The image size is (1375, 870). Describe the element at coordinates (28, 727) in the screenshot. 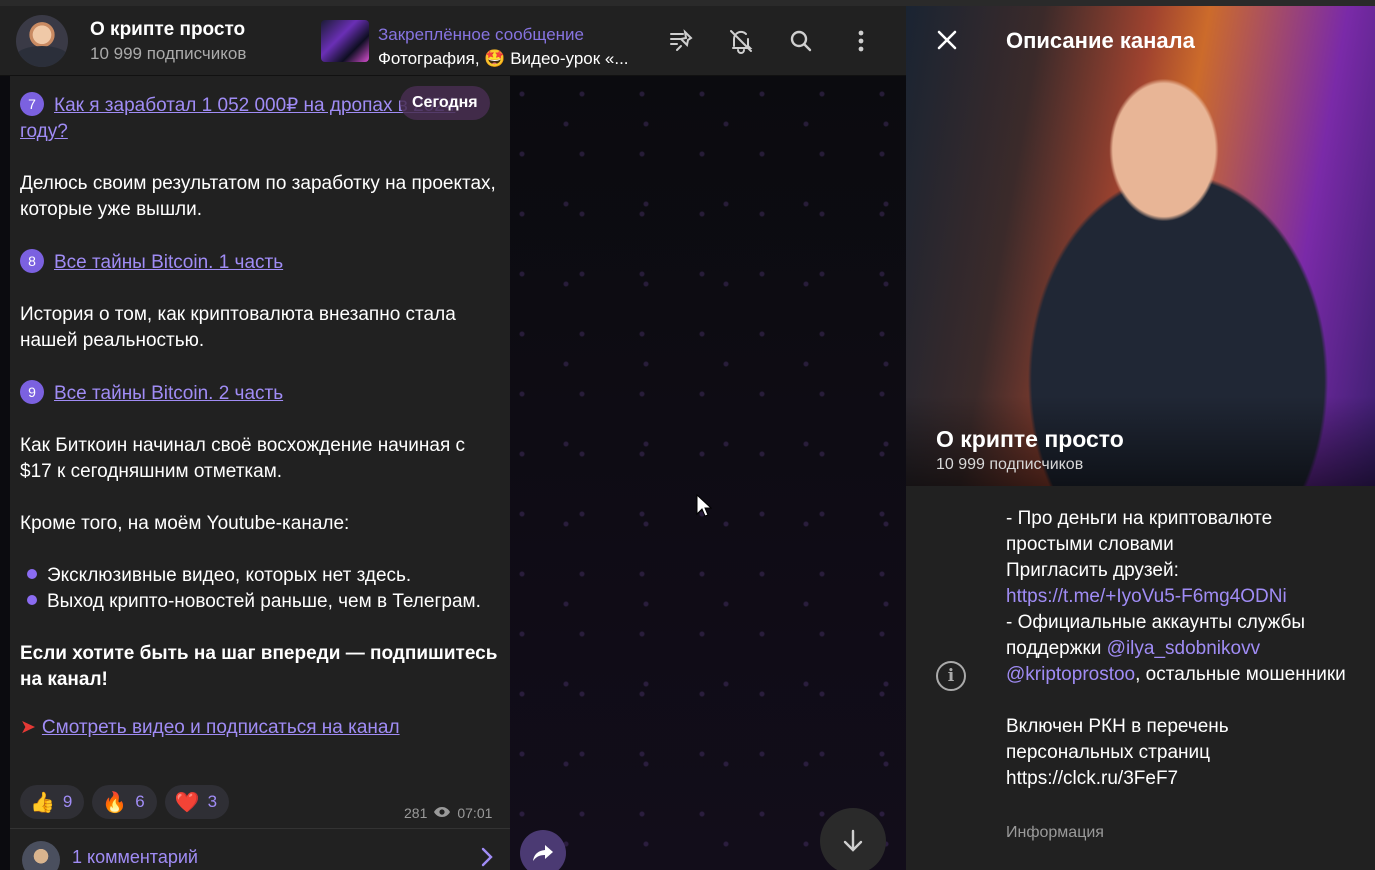

I see `red-arrow-icon: ➤` at that location.